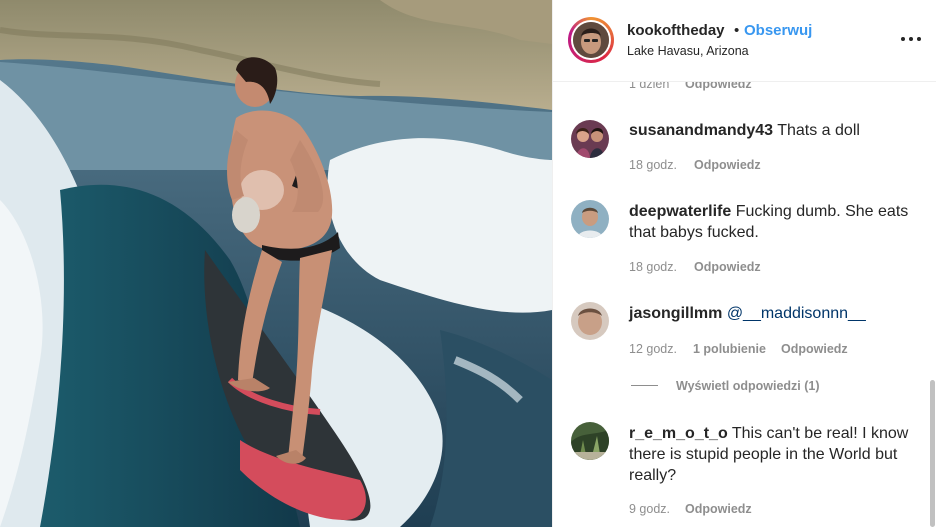 The image size is (936, 527). I want to click on comment-time: 9 godz., so click(650, 509).